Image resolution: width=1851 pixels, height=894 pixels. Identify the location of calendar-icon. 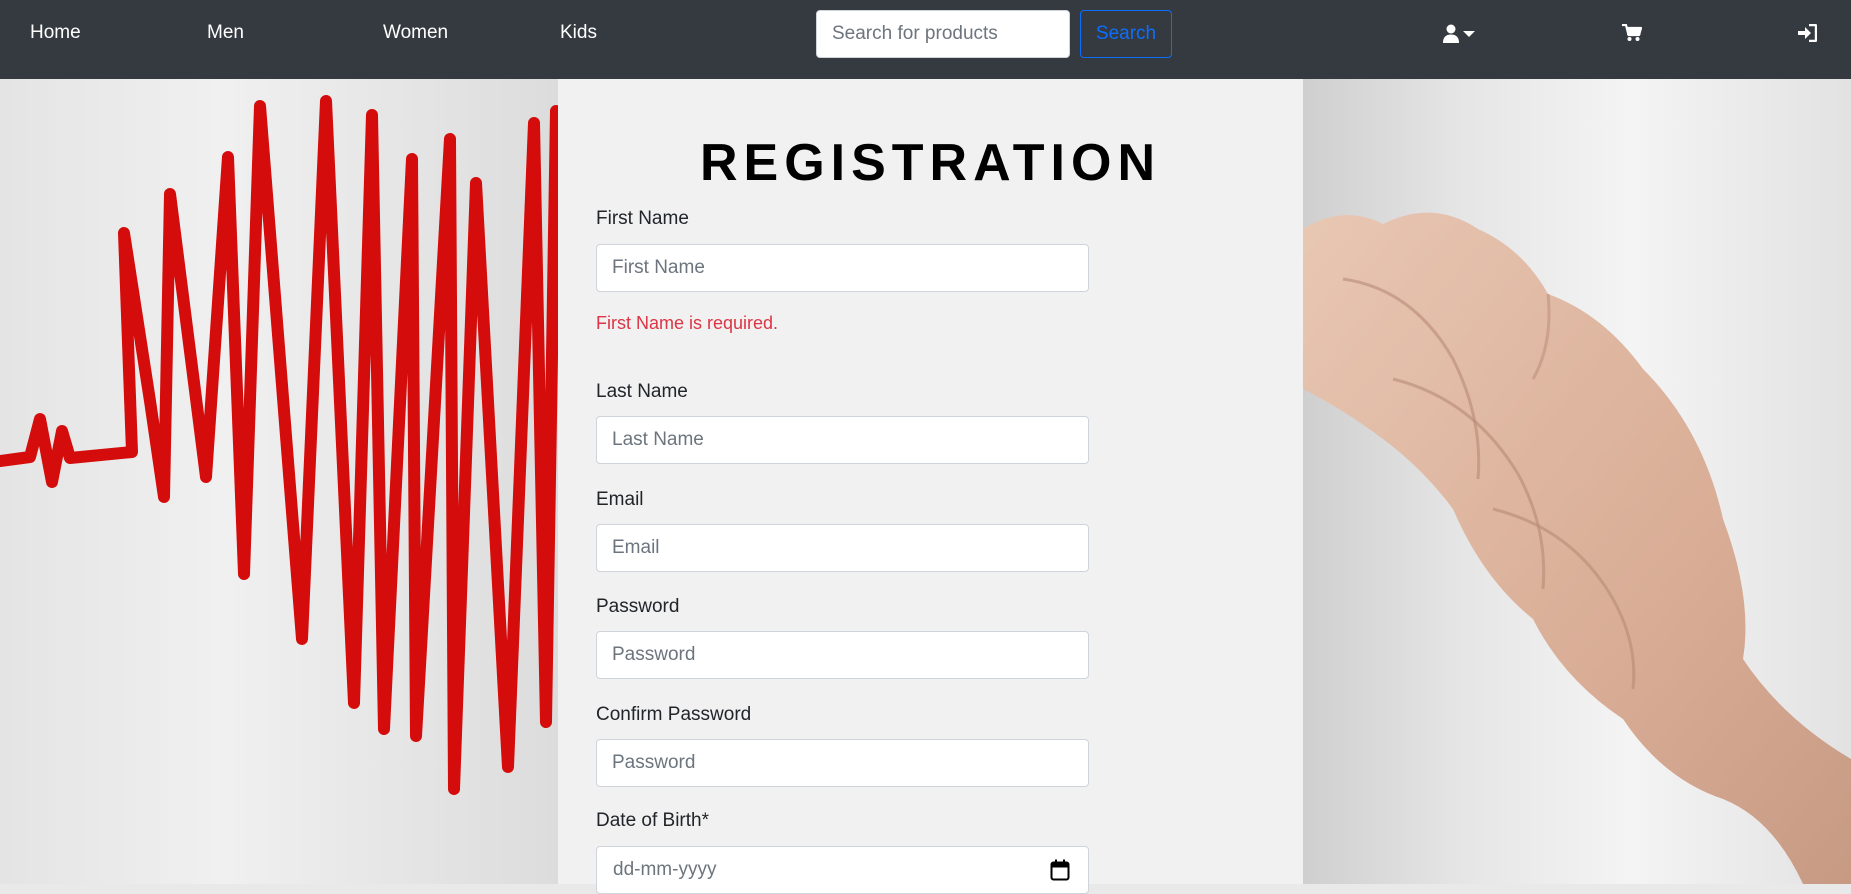
(1060, 870).